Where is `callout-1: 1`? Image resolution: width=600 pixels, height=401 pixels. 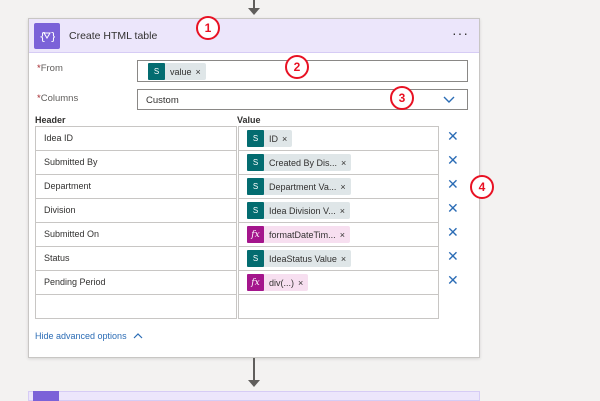 callout-1: 1 is located at coordinates (208, 28).